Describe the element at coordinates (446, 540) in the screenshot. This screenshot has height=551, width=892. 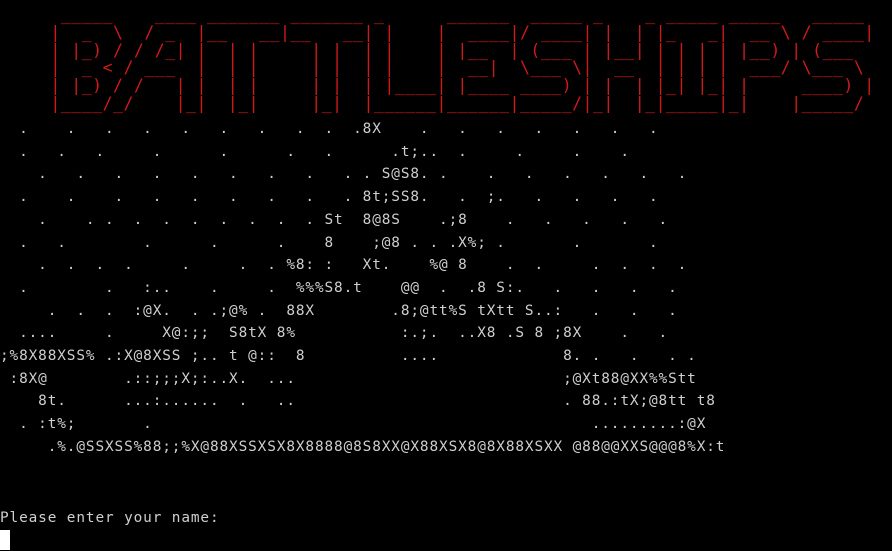
I see `name-input-line` at that location.